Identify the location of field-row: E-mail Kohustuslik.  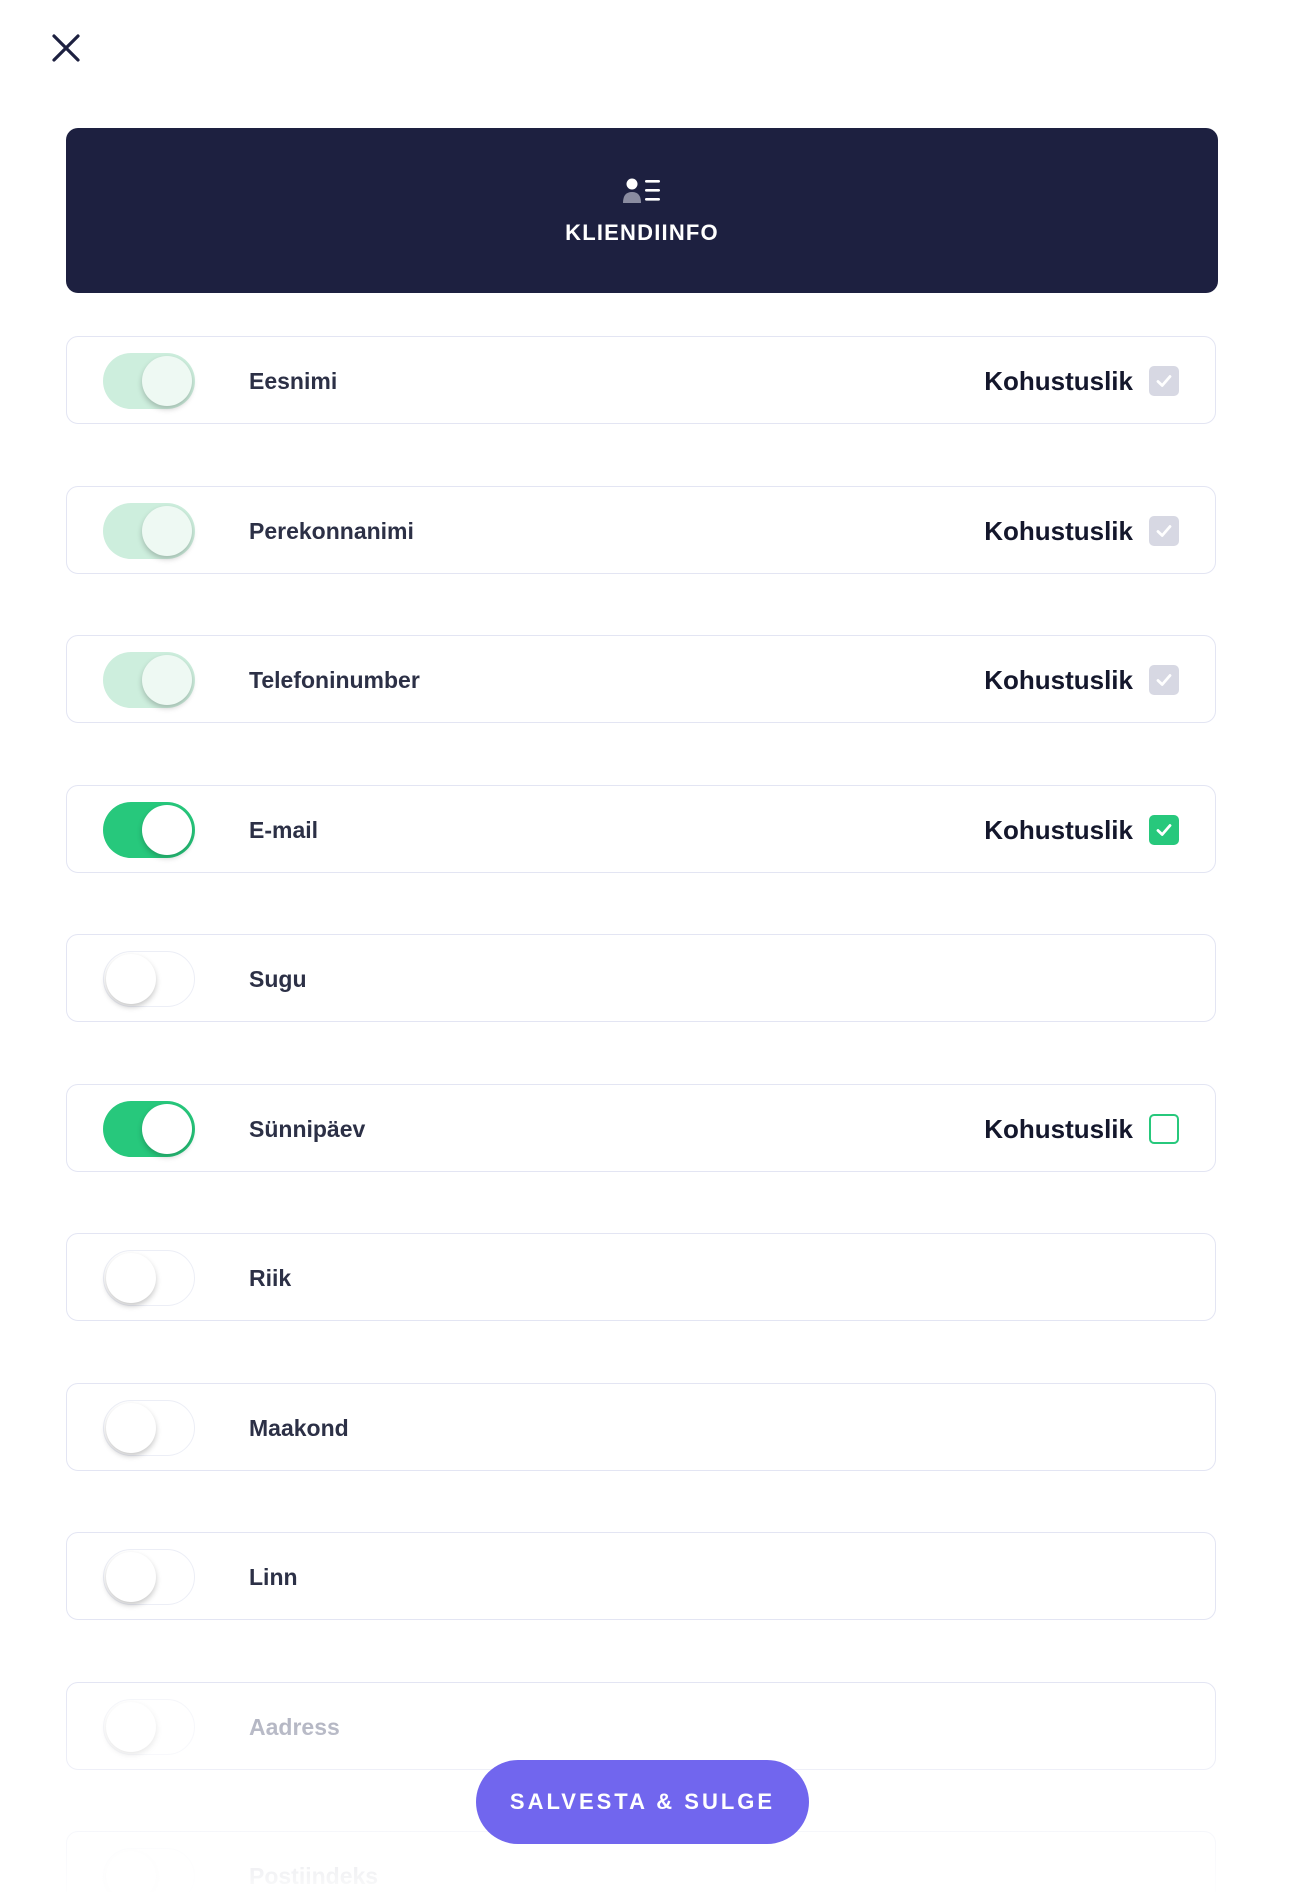
(641, 829).